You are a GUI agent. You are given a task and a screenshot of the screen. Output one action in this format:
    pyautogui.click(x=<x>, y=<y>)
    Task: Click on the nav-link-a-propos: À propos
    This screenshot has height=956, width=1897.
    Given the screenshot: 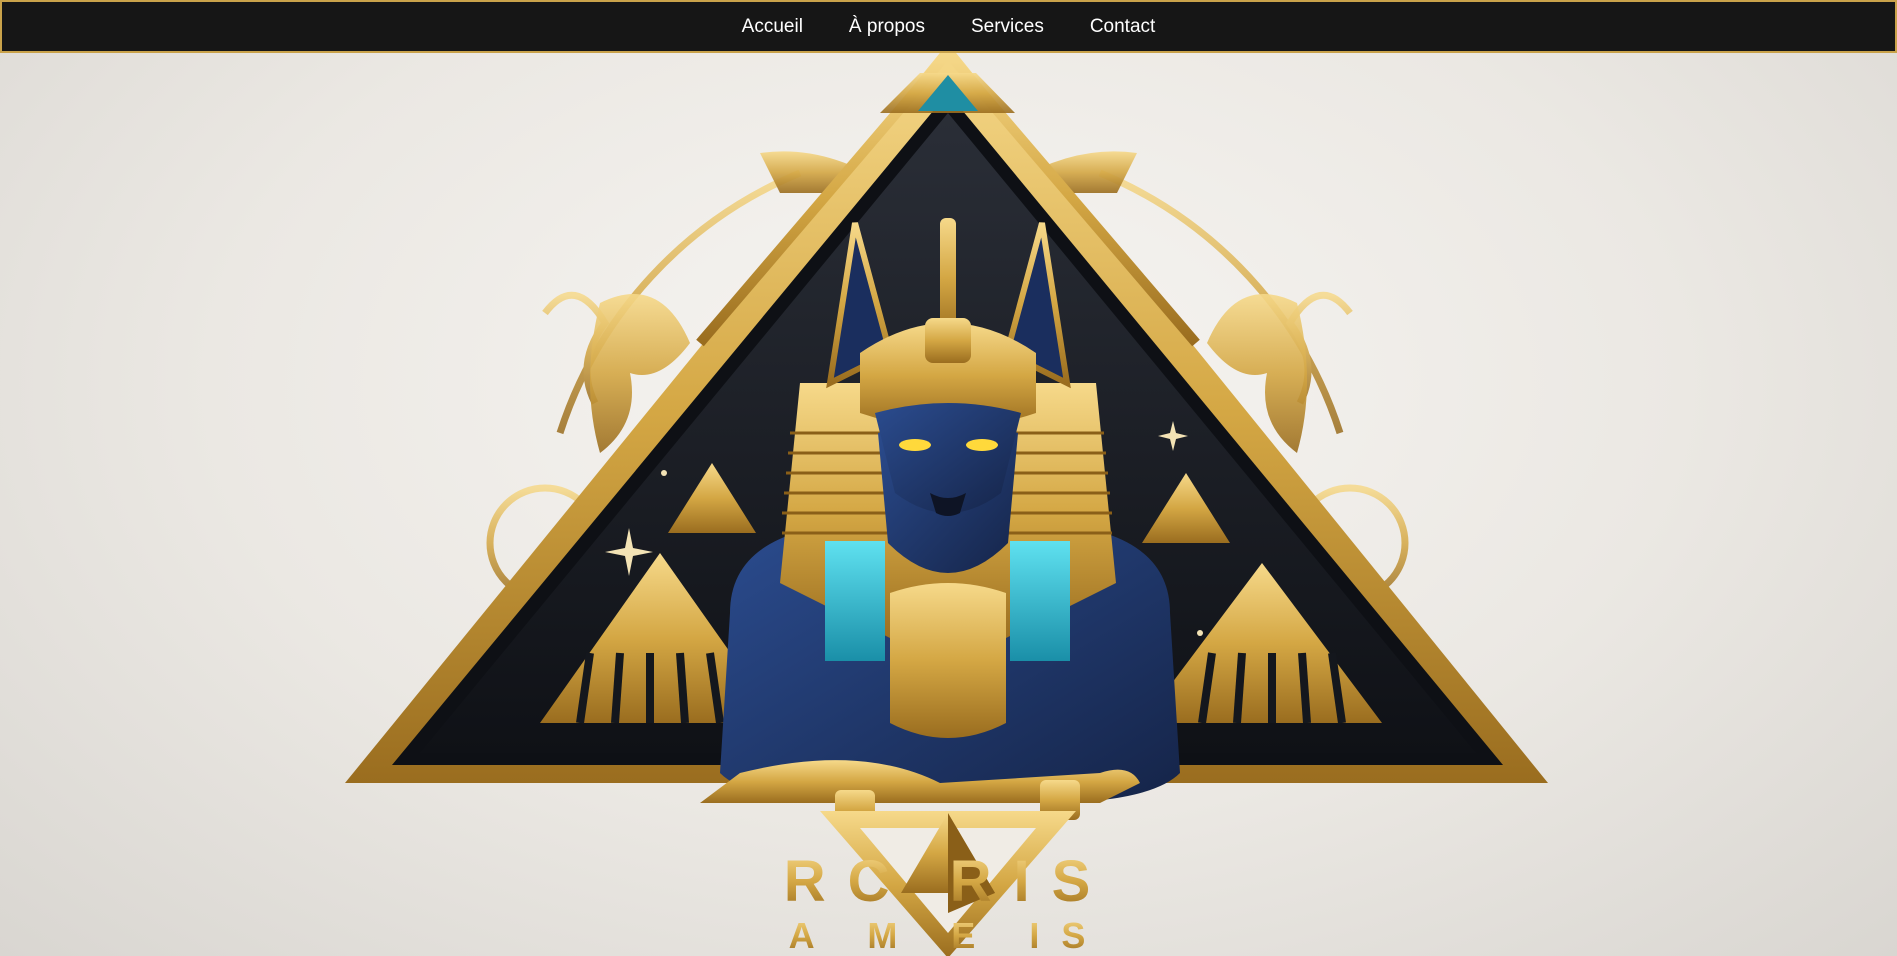 What is the action you would take?
    pyautogui.click(x=887, y=26)
    